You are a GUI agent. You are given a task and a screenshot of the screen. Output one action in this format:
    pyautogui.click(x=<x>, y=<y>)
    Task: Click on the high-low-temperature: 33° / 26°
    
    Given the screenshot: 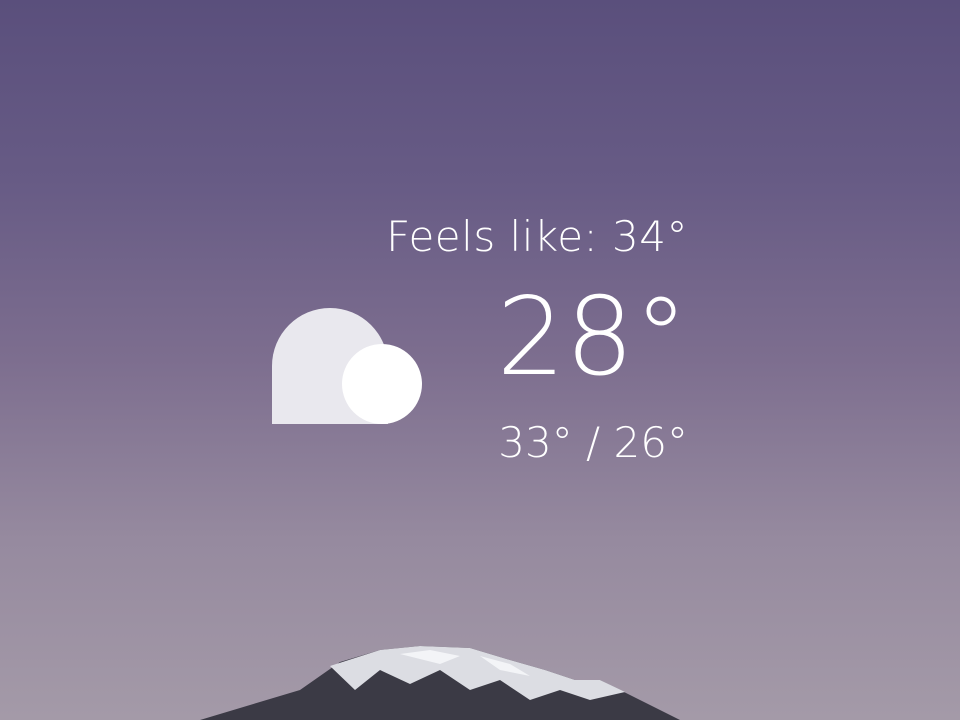 What is the action you would take?
    pyautogui.click(x=593, y=442)
    